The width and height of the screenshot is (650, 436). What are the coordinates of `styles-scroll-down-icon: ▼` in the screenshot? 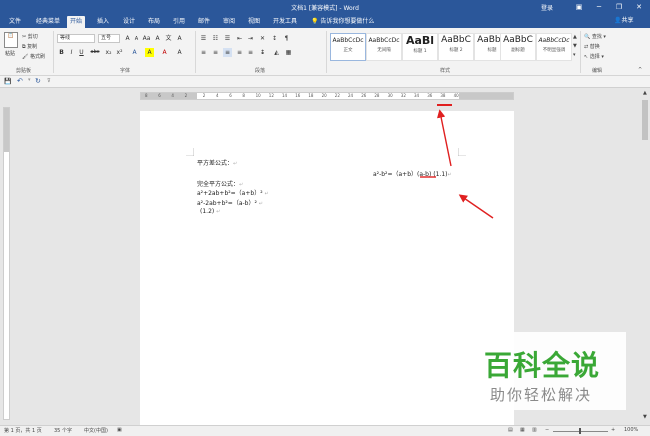 It's located at (575, 46).